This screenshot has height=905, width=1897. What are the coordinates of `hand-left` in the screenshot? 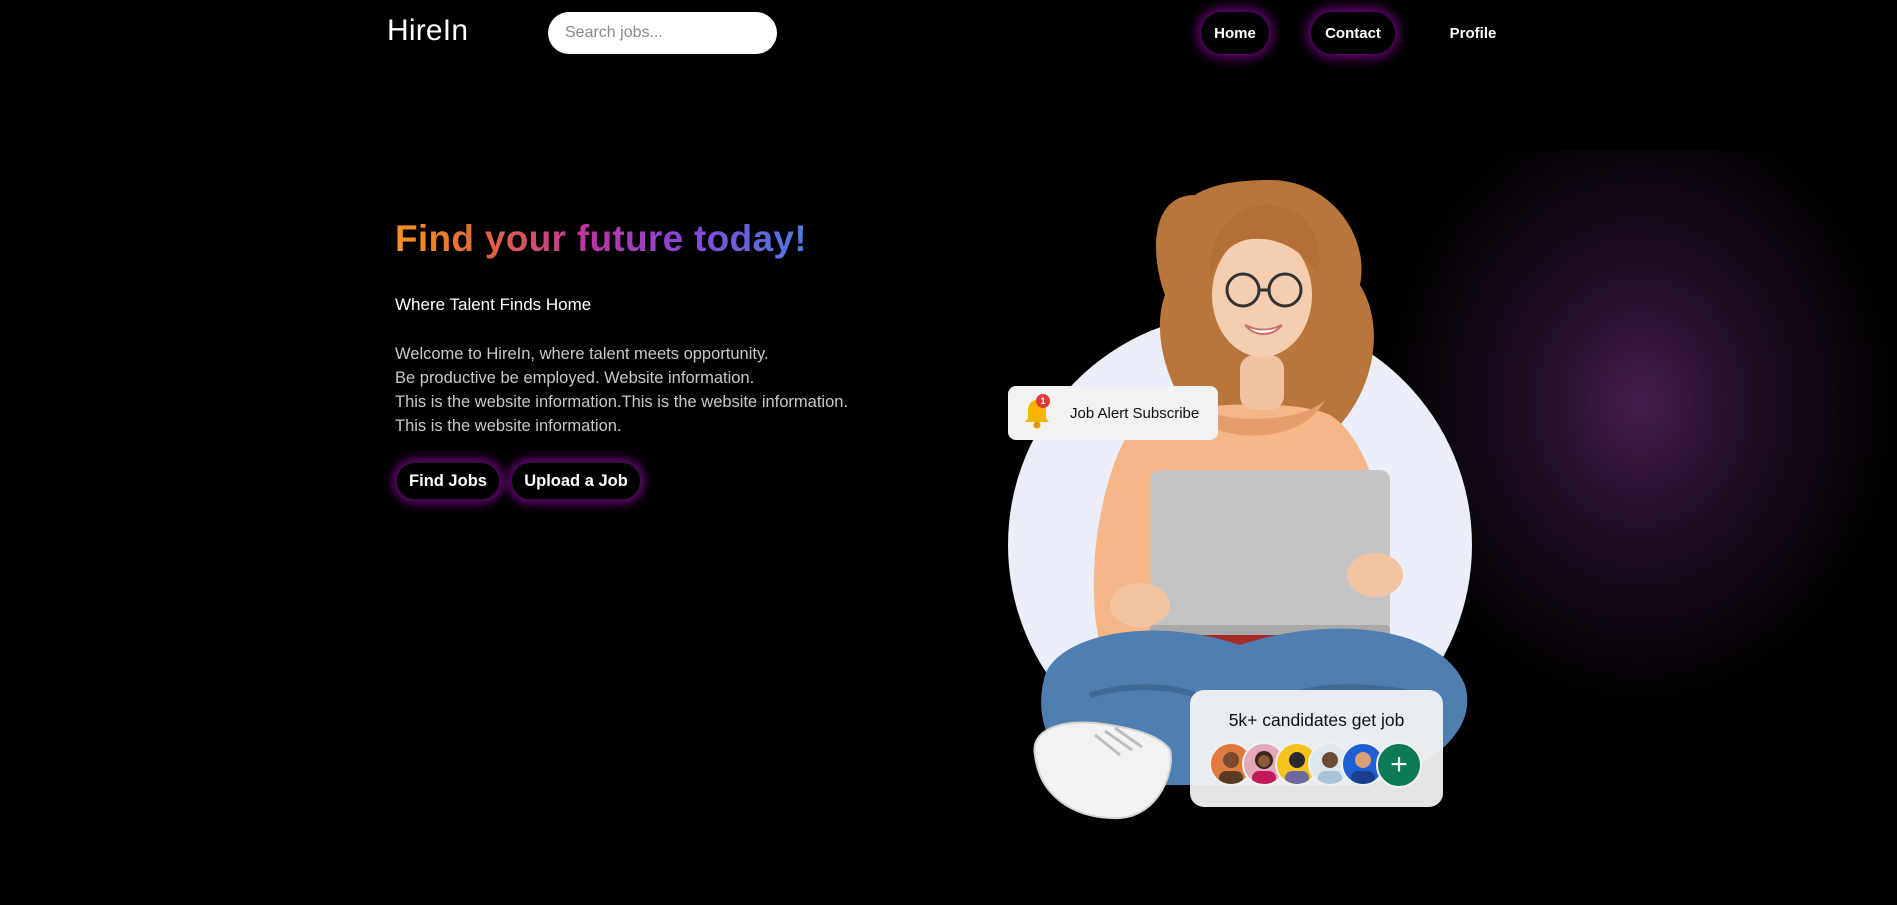 It's located at (1140, 605).